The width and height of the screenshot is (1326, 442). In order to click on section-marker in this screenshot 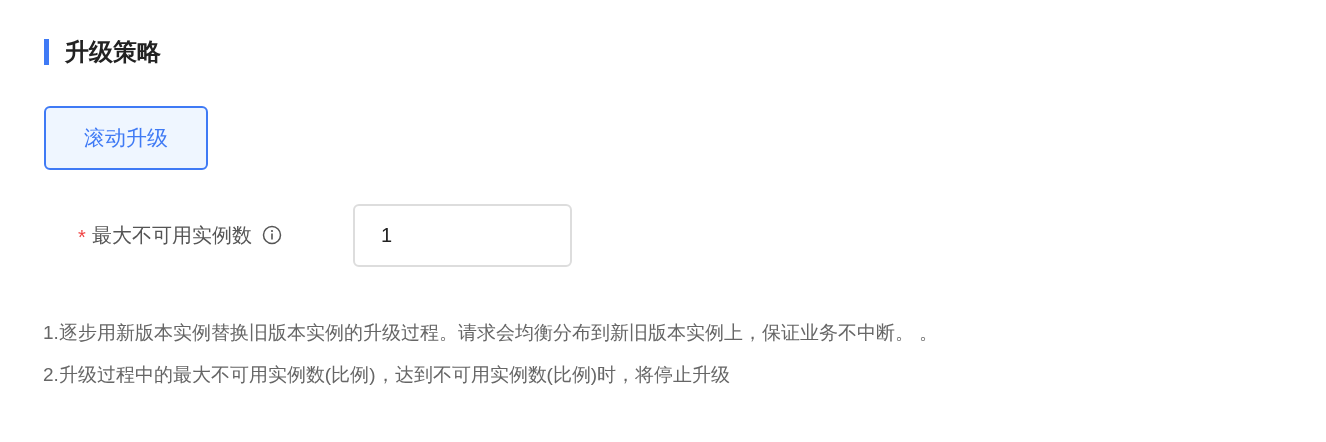, I will do `click(46, 52)`.